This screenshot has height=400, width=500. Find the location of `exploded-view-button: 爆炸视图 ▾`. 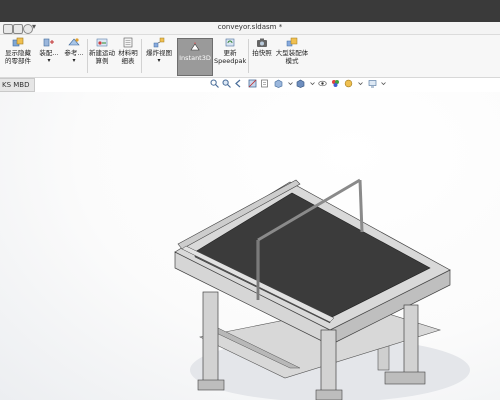

exploded-view-button: 爆炸视图 ▾ is located at coordinates (159, 56).